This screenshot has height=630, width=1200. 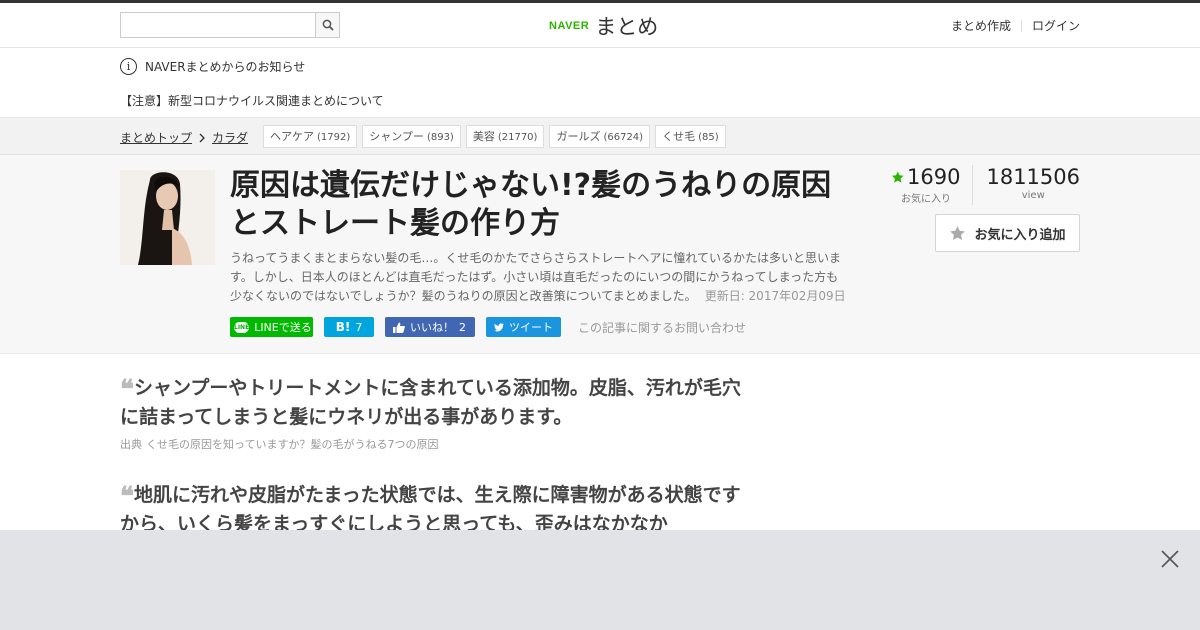 What do you see at coordinates (531, 204) in the screenshot?
I see `article-title: 原因は遺伝だけじゃない!?髪のうねりの原因とストレート髪の作り方` at bounding box center [531, 204].